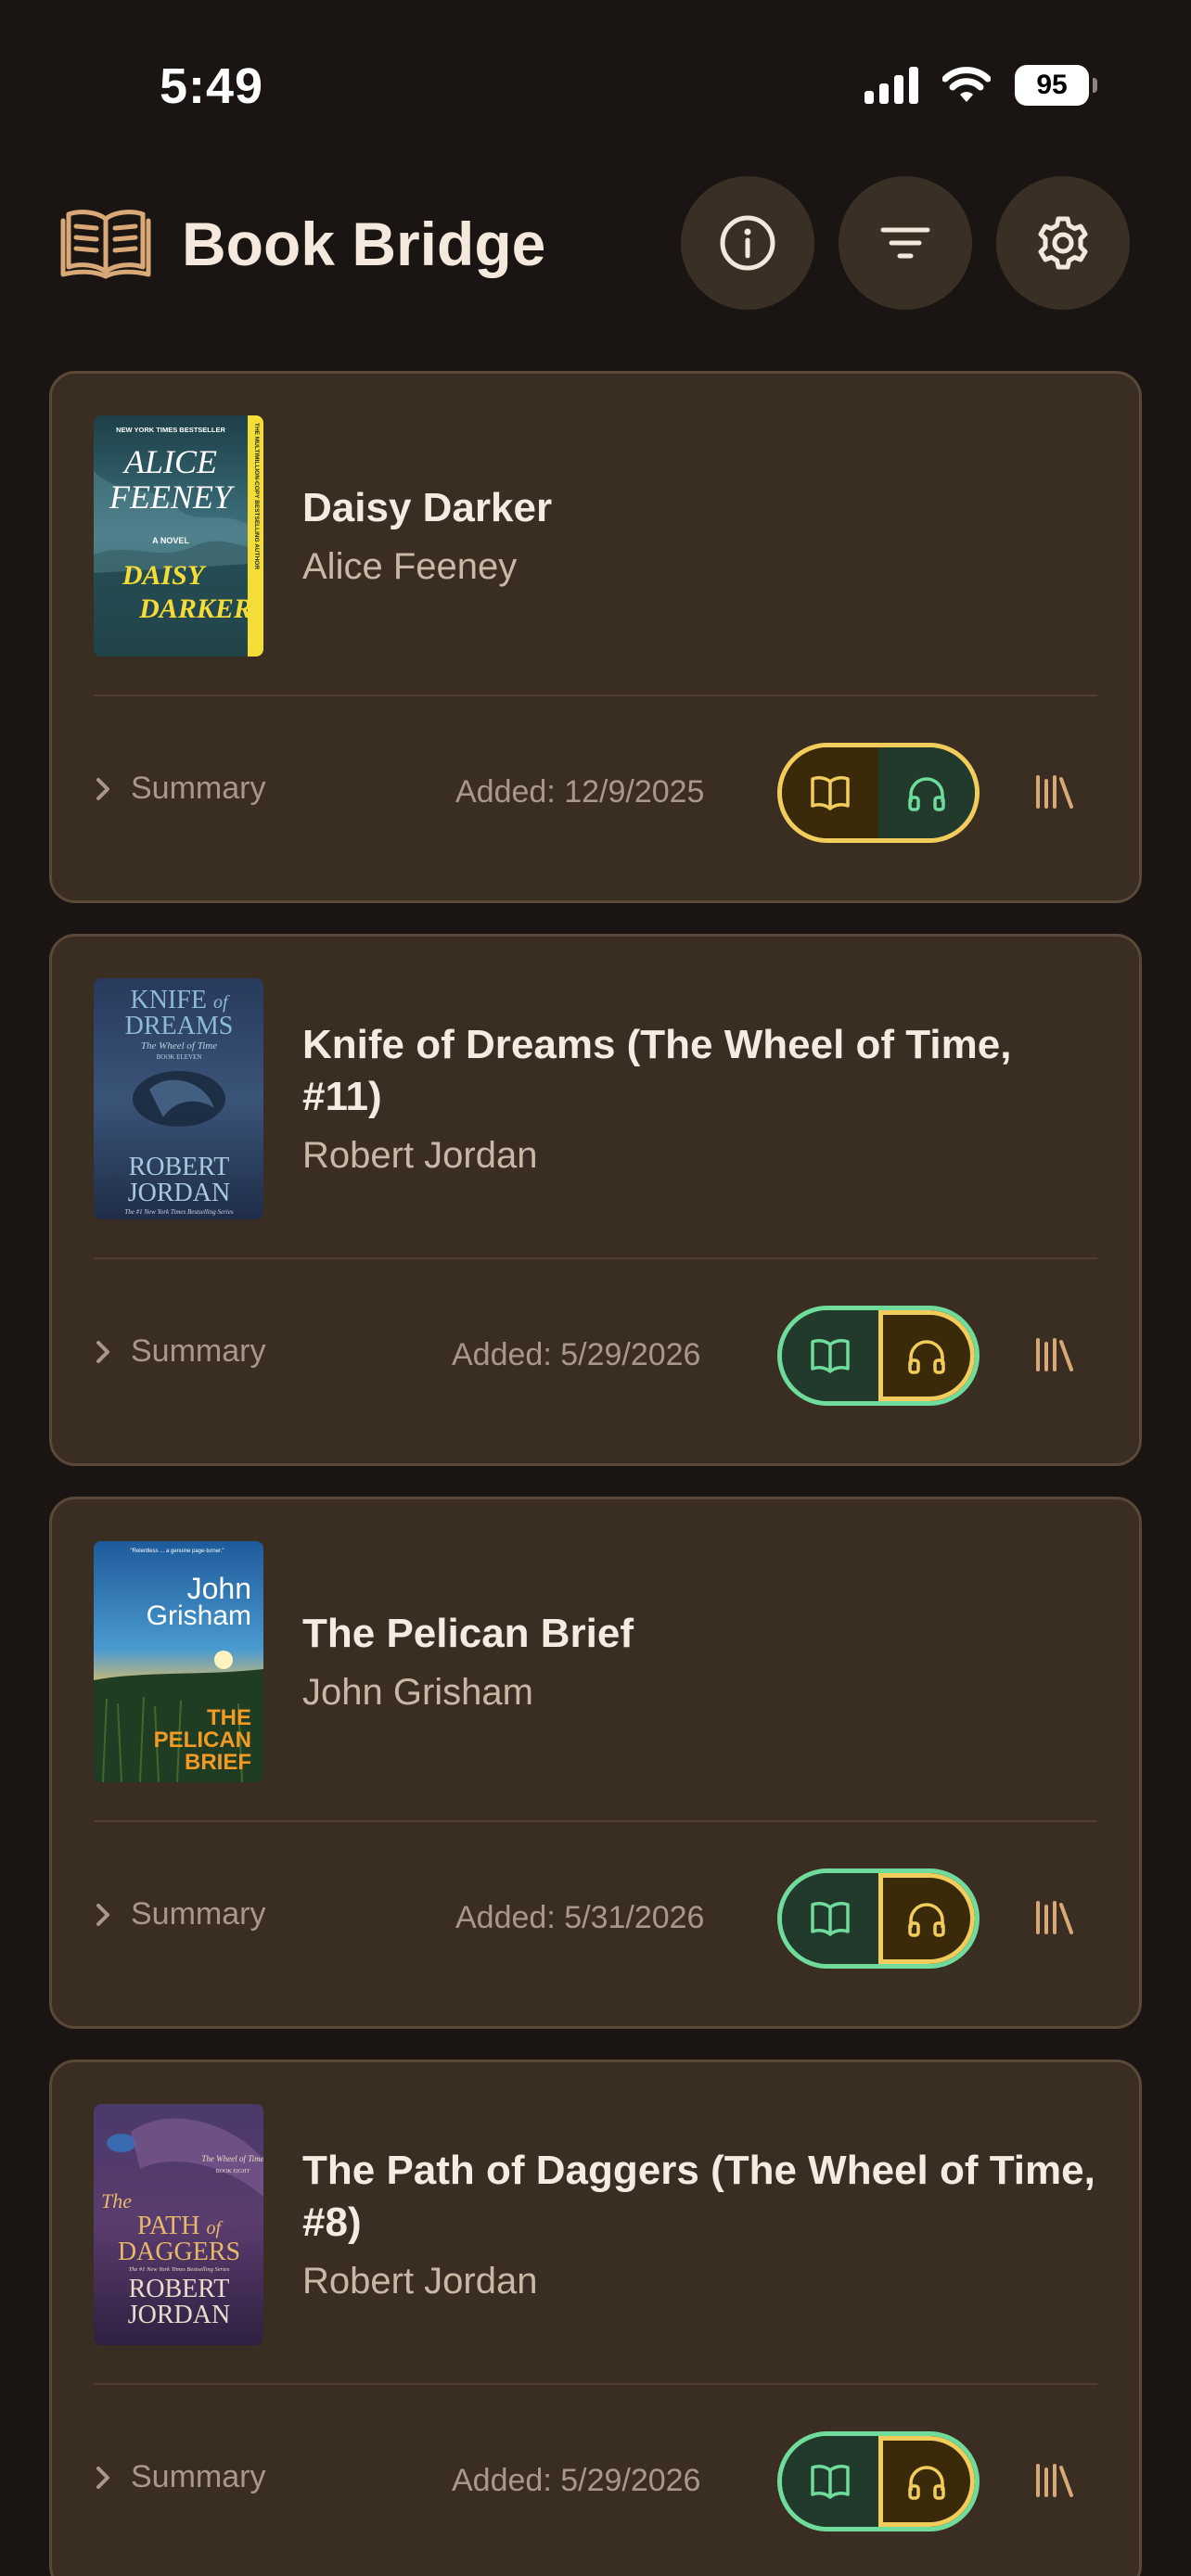  What do you see at coordinates (116, 2201) in the screenshot?
I see `svg-text: The` at bounding box center [116, 2201].